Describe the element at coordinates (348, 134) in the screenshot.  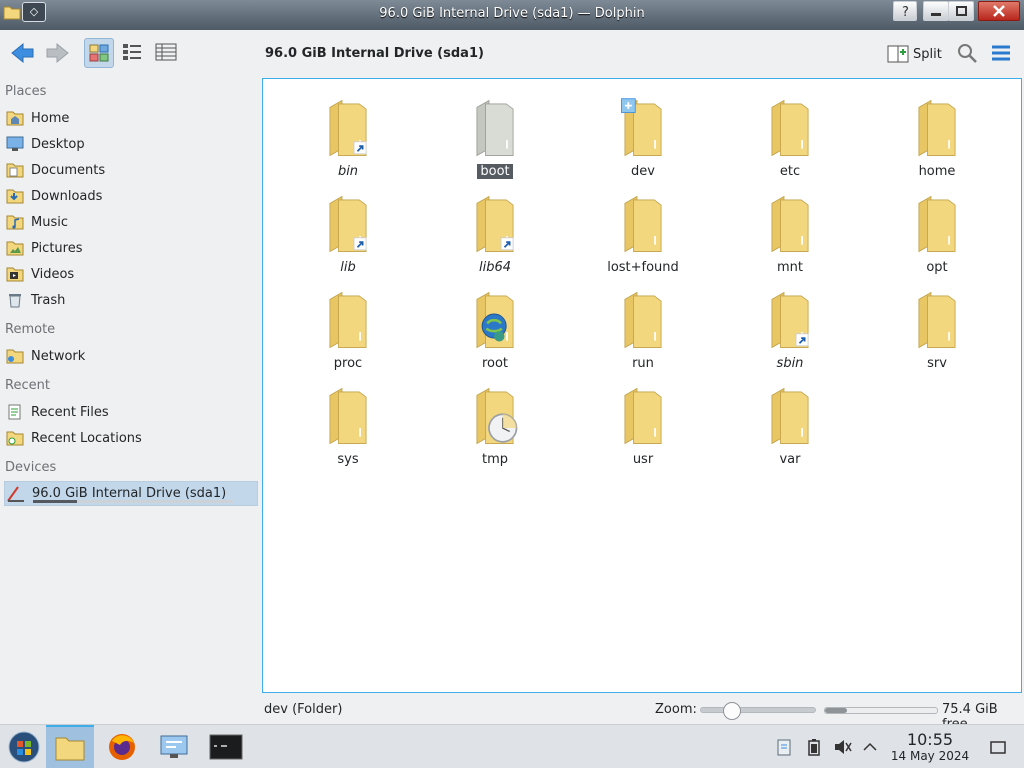
I see `folder-item: bin` at that location.